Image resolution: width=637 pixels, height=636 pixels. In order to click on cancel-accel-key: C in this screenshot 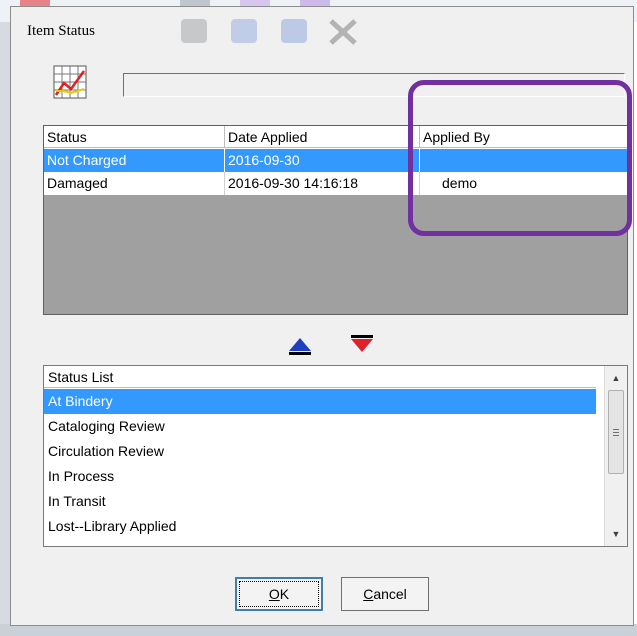, I will do `click(368, 594)`.